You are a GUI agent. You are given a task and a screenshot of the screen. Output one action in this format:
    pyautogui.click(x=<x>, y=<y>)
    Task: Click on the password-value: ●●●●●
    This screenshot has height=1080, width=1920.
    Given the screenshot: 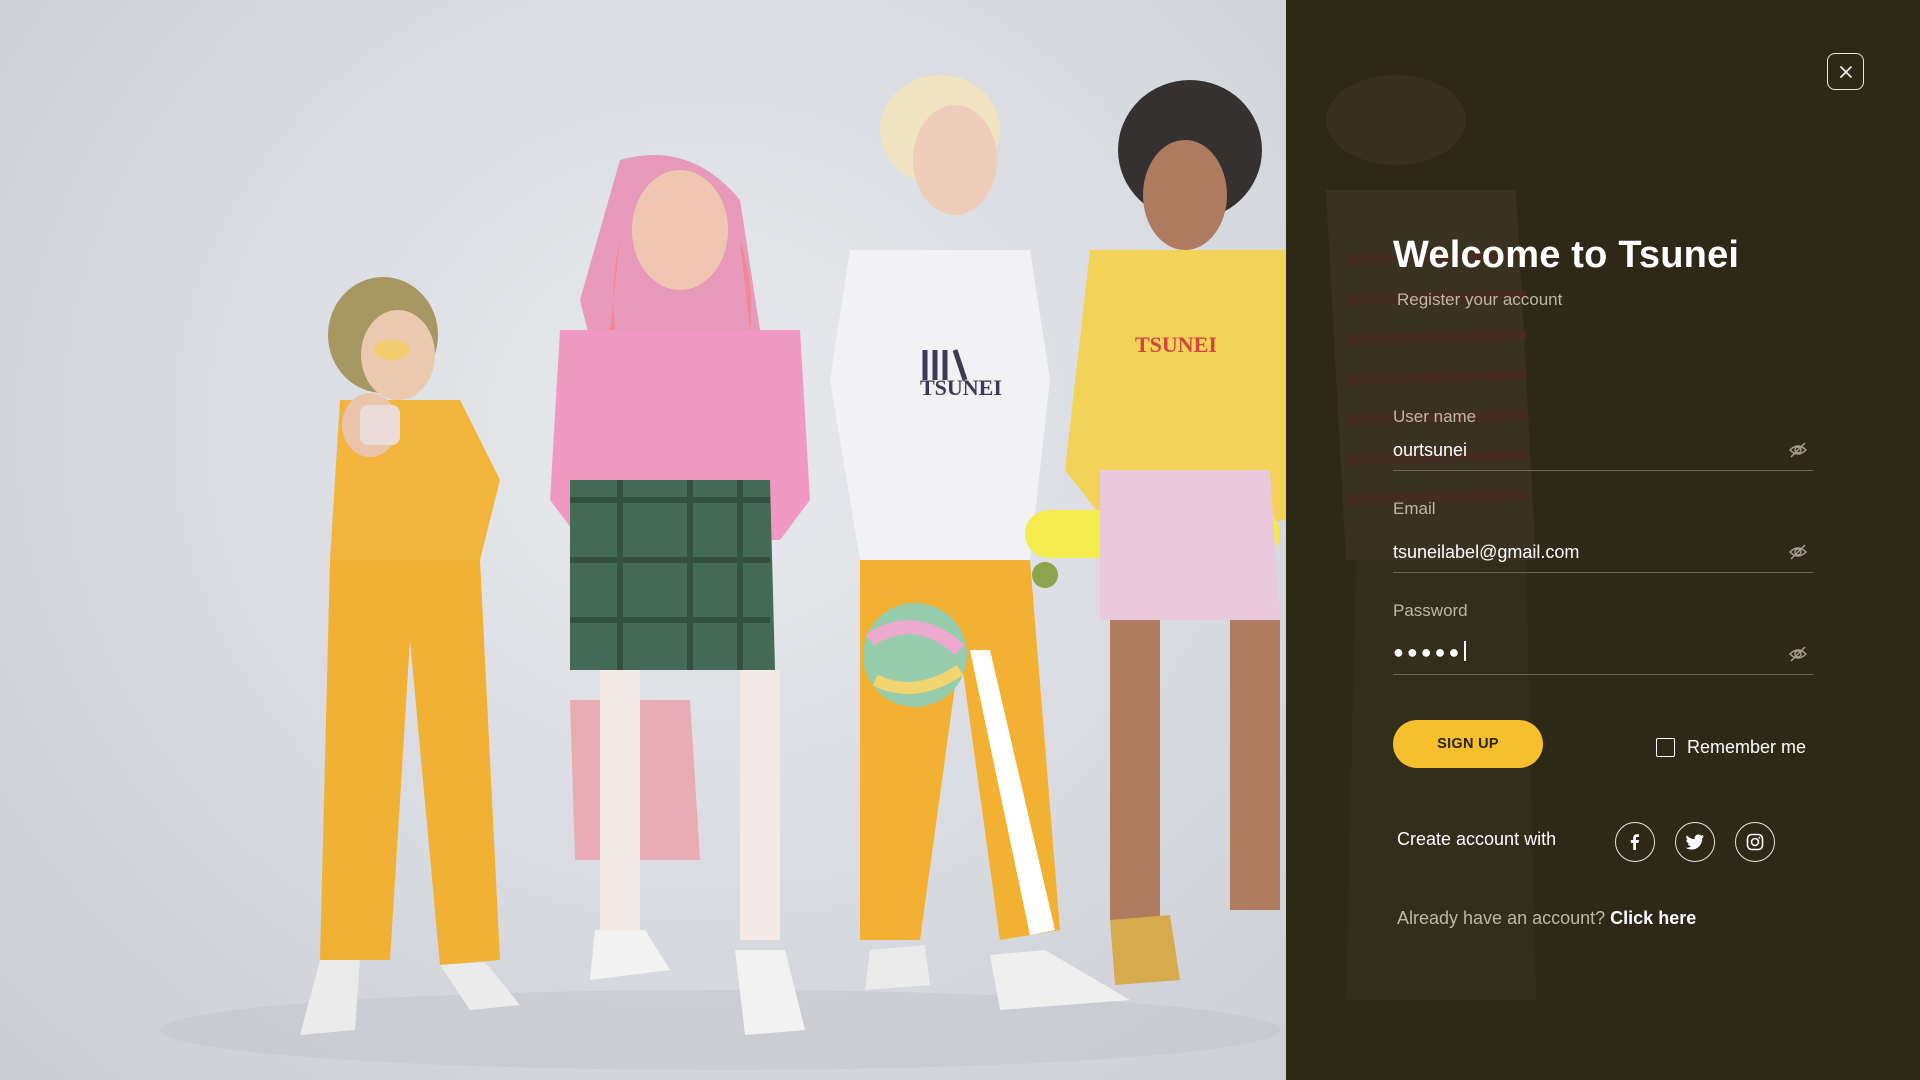 What is the action you would take?
    pyautogui.click(x=1429, y=652)
    